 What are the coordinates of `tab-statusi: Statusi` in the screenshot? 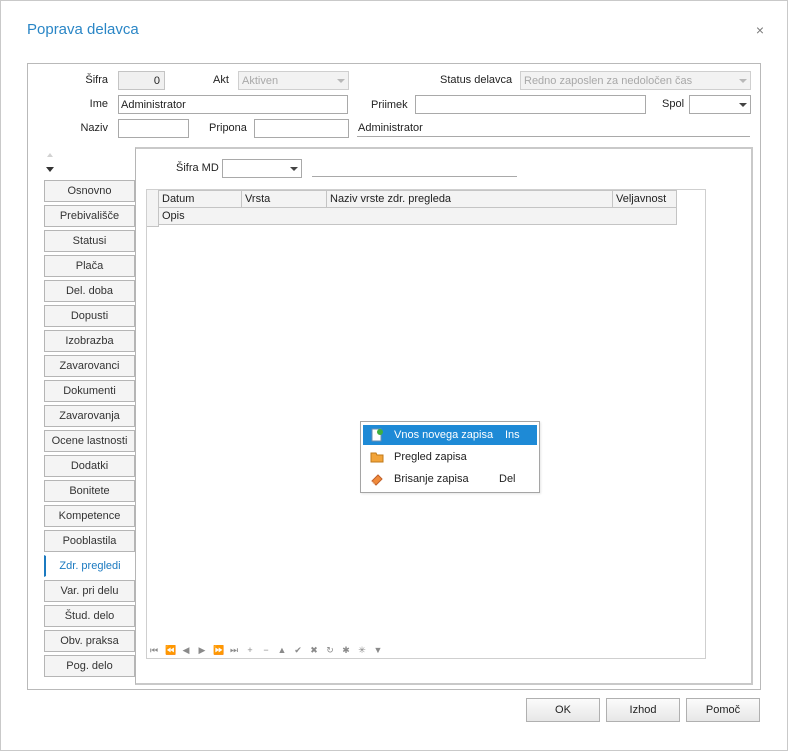 It's located at (89, 241).